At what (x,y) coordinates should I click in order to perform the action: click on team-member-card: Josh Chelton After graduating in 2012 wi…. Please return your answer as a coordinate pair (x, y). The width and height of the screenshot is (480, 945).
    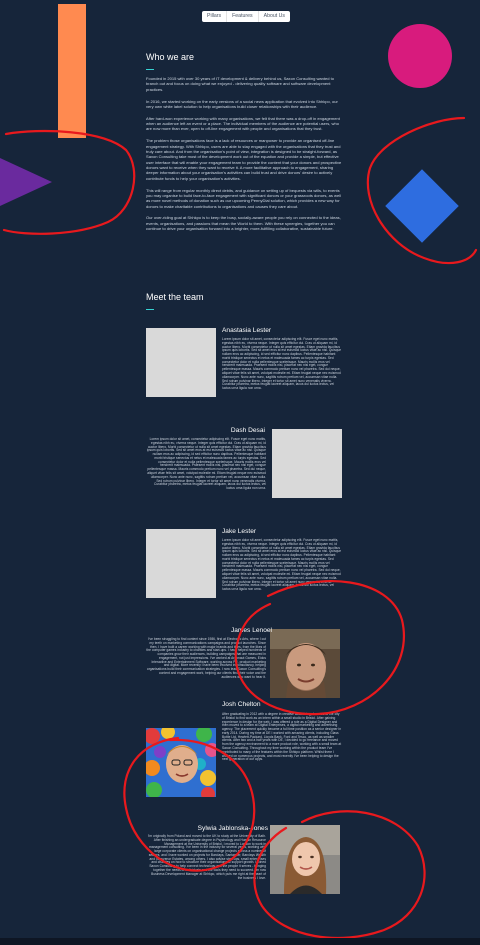
    Looking at the image, I should click on (244, 756).